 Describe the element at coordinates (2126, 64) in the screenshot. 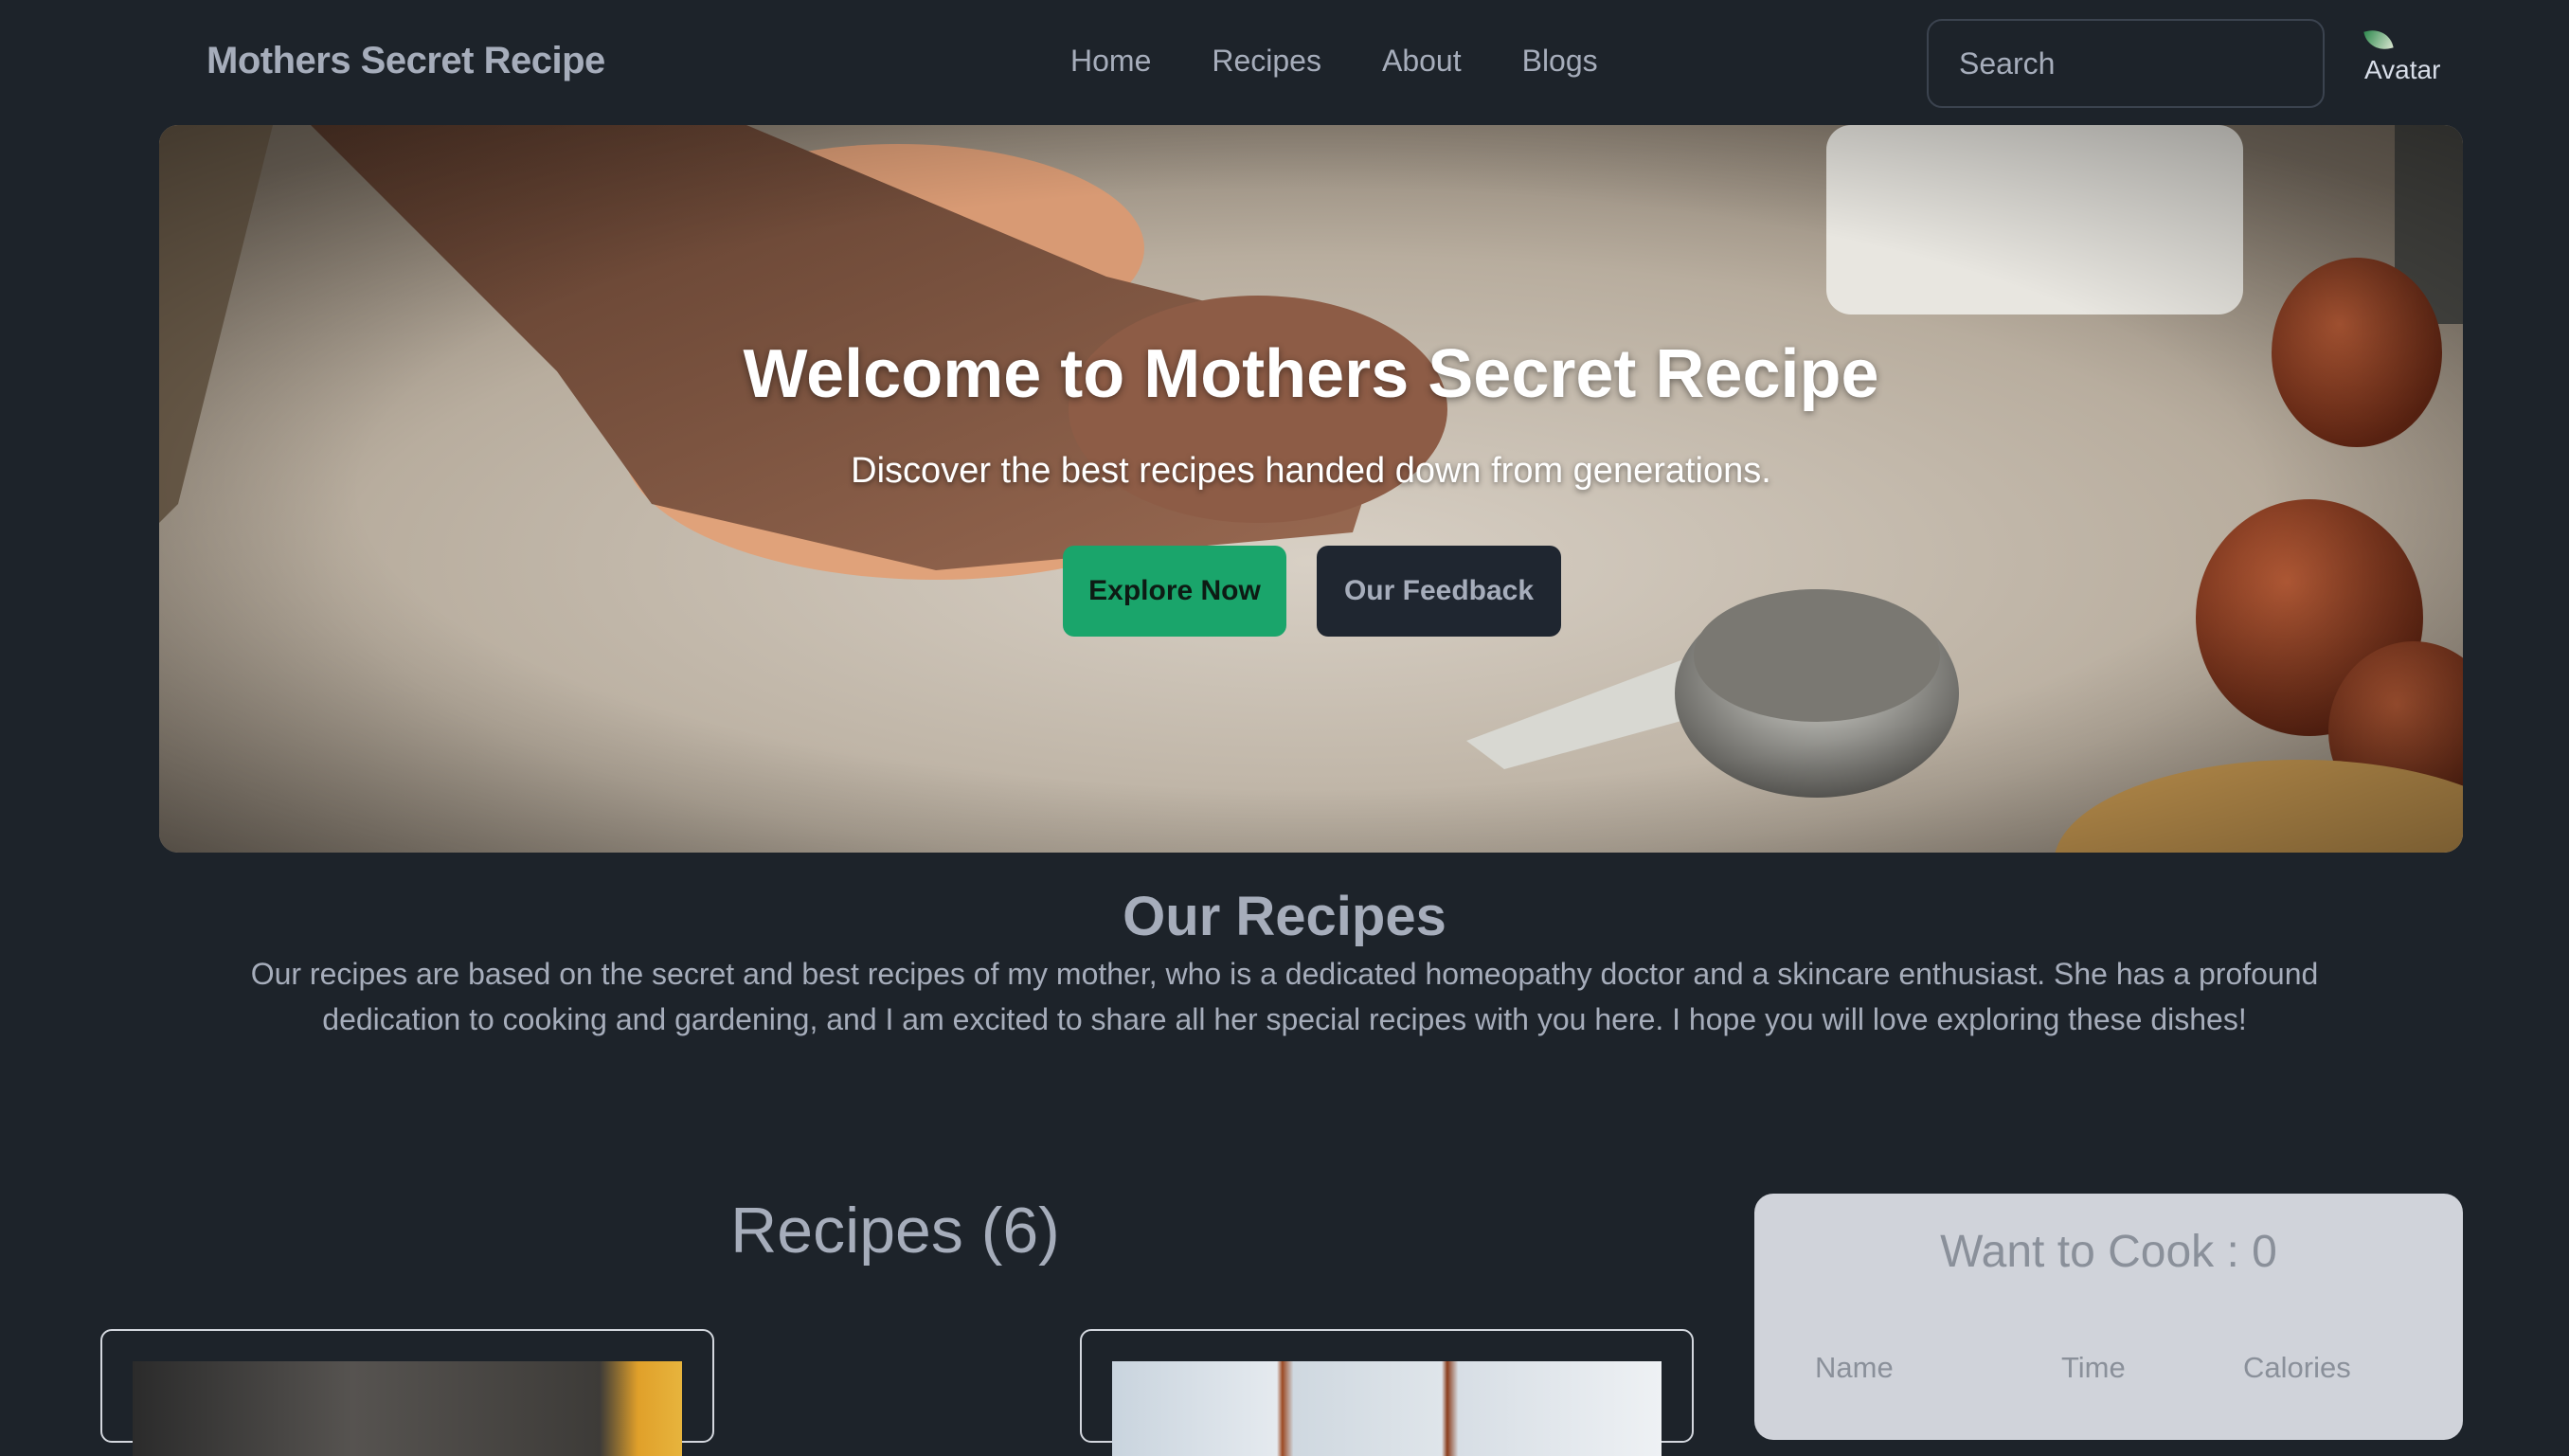

I see `search-input` at that location.